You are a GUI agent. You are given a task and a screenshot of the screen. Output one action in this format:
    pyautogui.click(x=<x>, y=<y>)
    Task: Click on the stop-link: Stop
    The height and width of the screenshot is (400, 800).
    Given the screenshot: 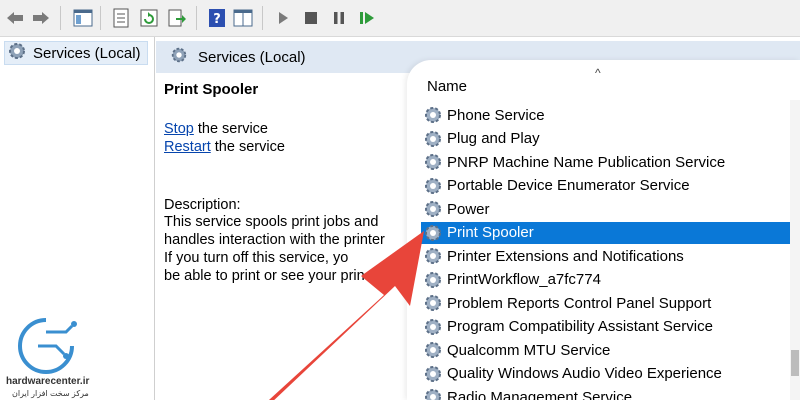 What is the action you would take?
    pyautogui.click(x=179, y=129)
    